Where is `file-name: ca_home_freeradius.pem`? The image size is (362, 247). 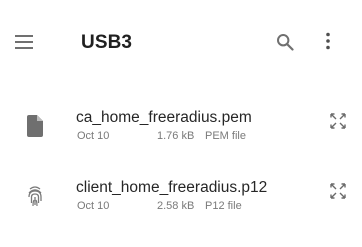
file-name: ca_home_freeradius.pem is located at coordinates (164, 117).